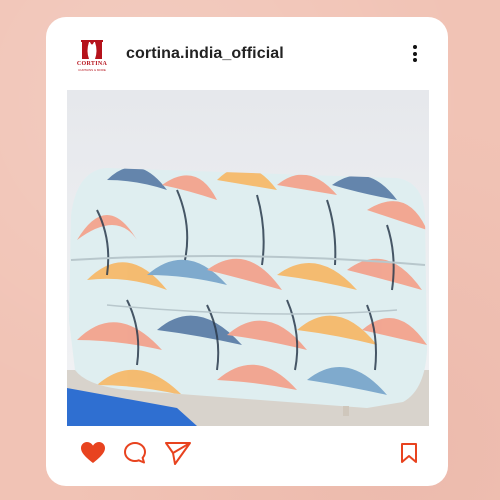 This screenshot has height=500, width=500. Describe the element at coordinates (92, 64) in the screenshot. I see `avatar-brand-text: CORTINA` at that location.